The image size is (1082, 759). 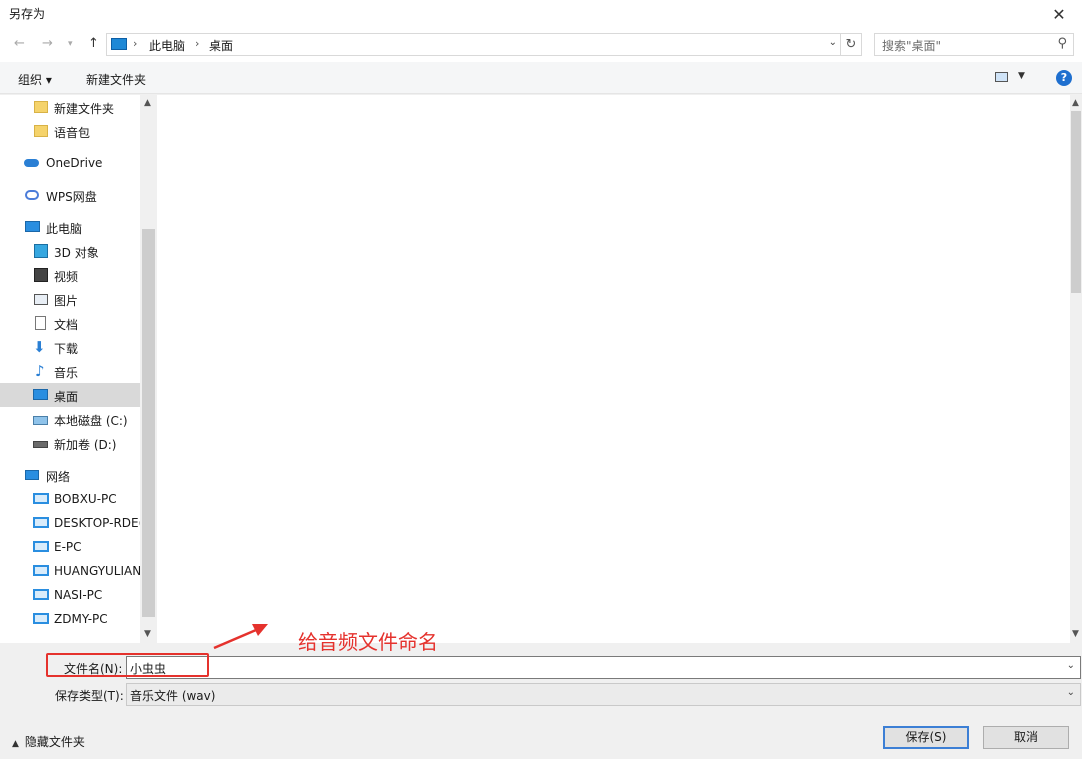 I want to click on search-input: 搜索"桌面" ⚲, so click(x=974, y=44).